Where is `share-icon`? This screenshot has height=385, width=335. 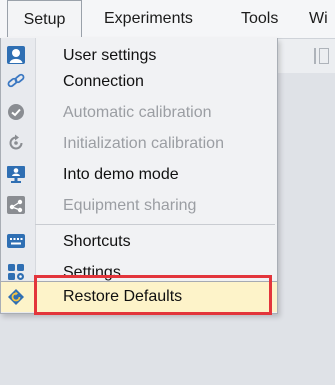
share-icon is located at coordinates (16, 205).